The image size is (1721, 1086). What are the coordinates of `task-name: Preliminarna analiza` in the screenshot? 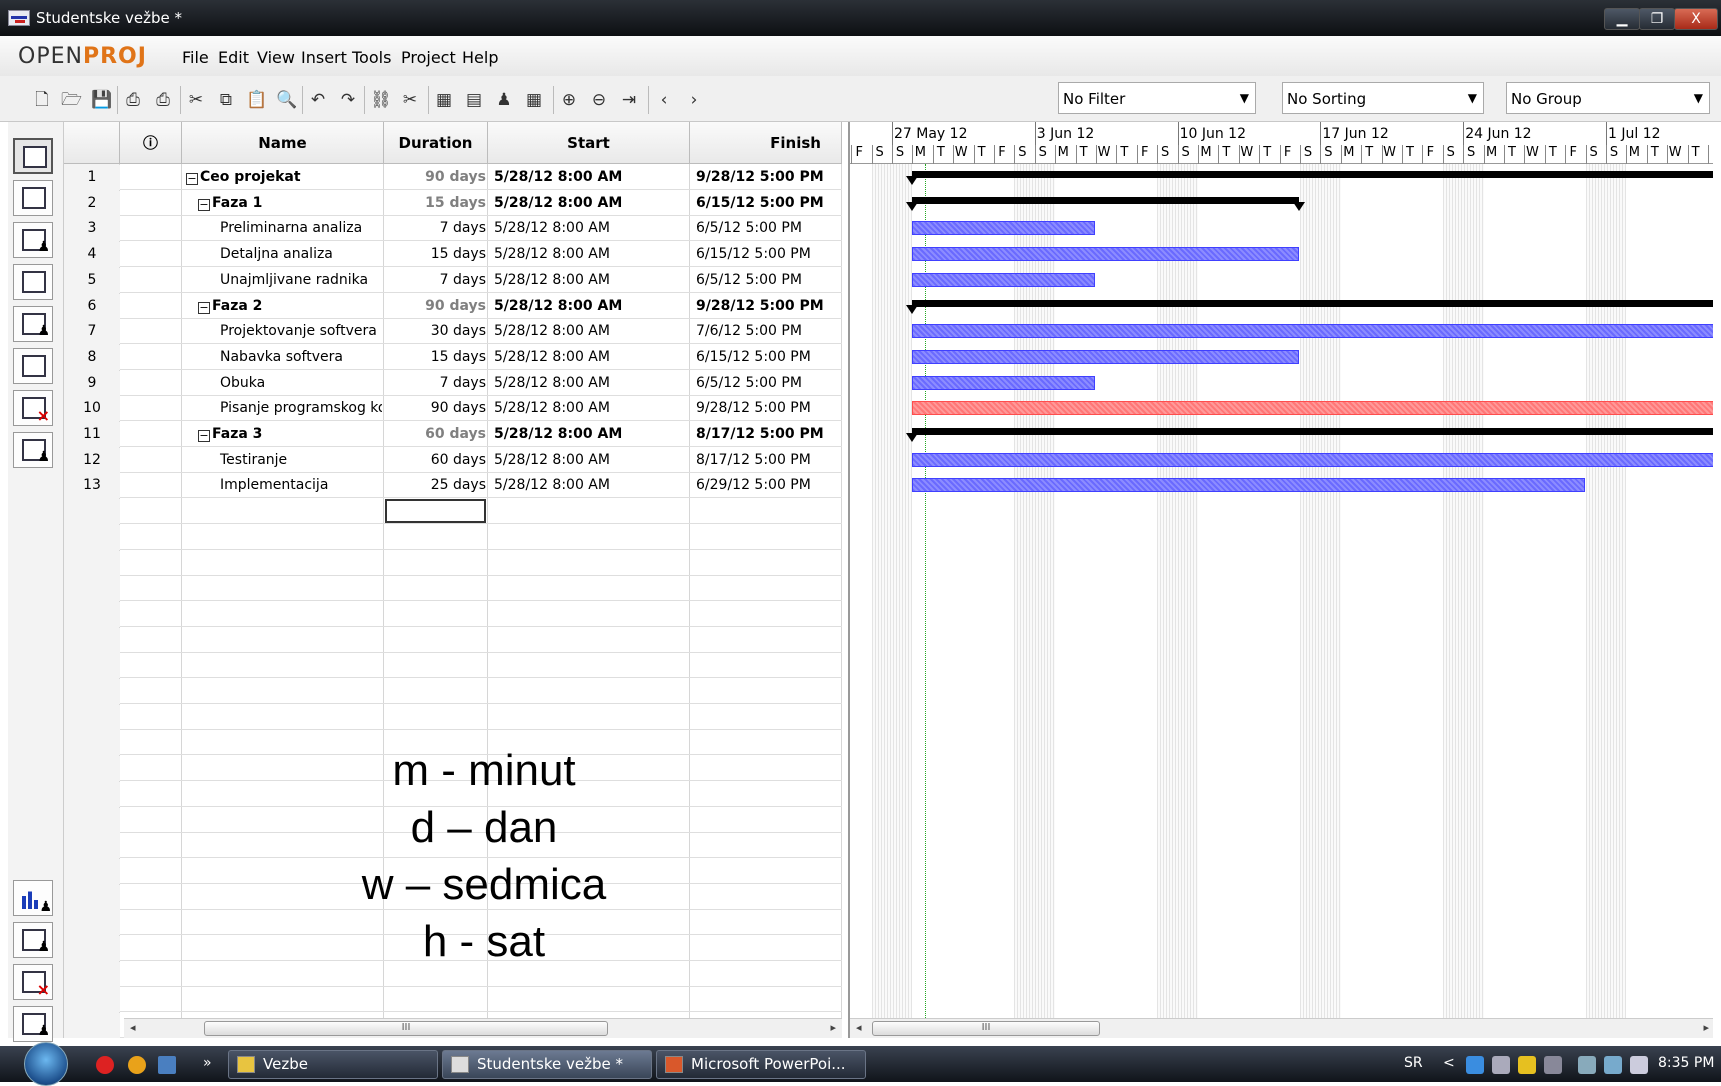 It's located at (284, 228).